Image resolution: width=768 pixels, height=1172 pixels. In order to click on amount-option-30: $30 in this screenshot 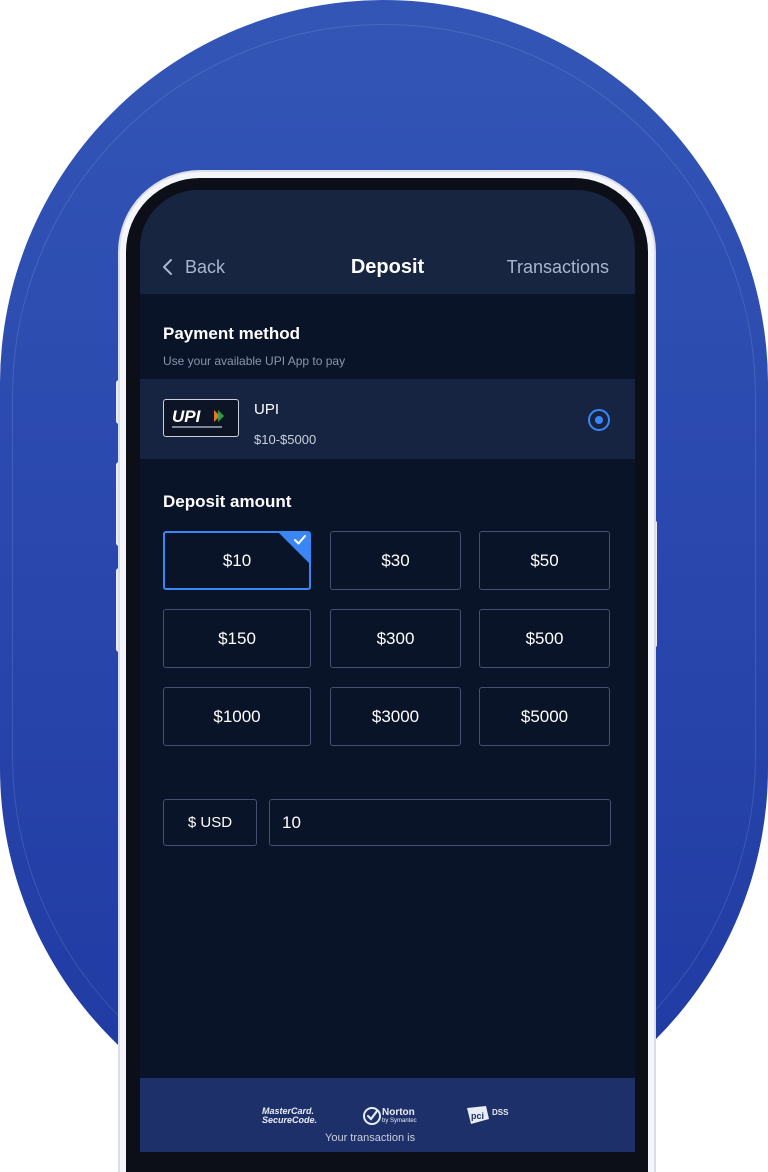, I will do `click(395, 560)`.